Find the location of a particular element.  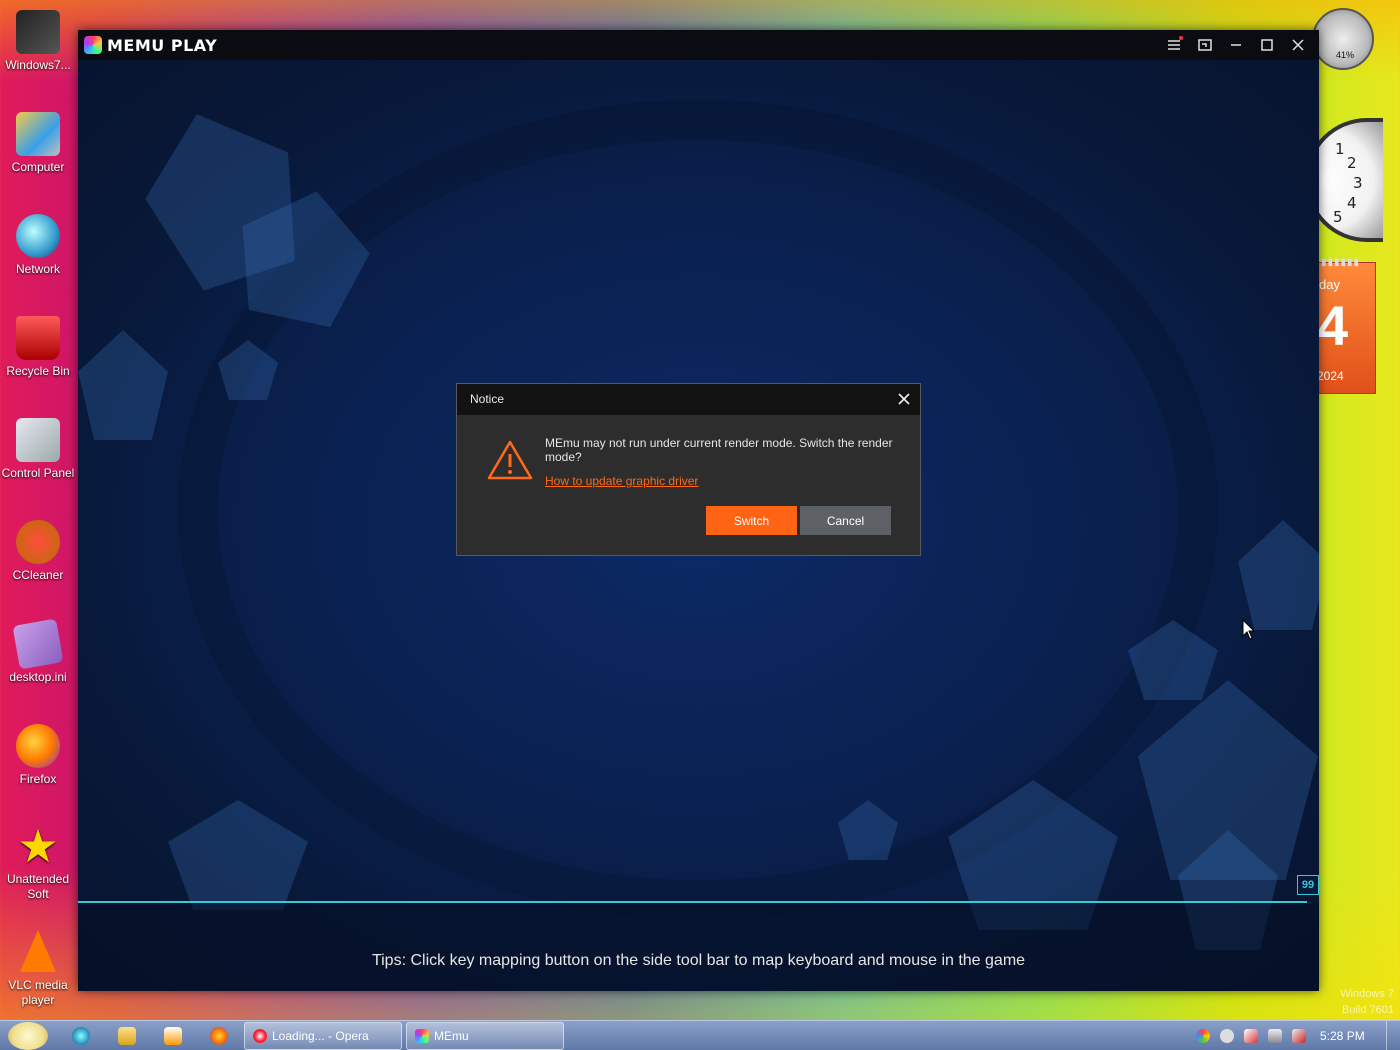

desktop-icon-recycle-bin: Recycle Bin is located at coordinates (38, 347).